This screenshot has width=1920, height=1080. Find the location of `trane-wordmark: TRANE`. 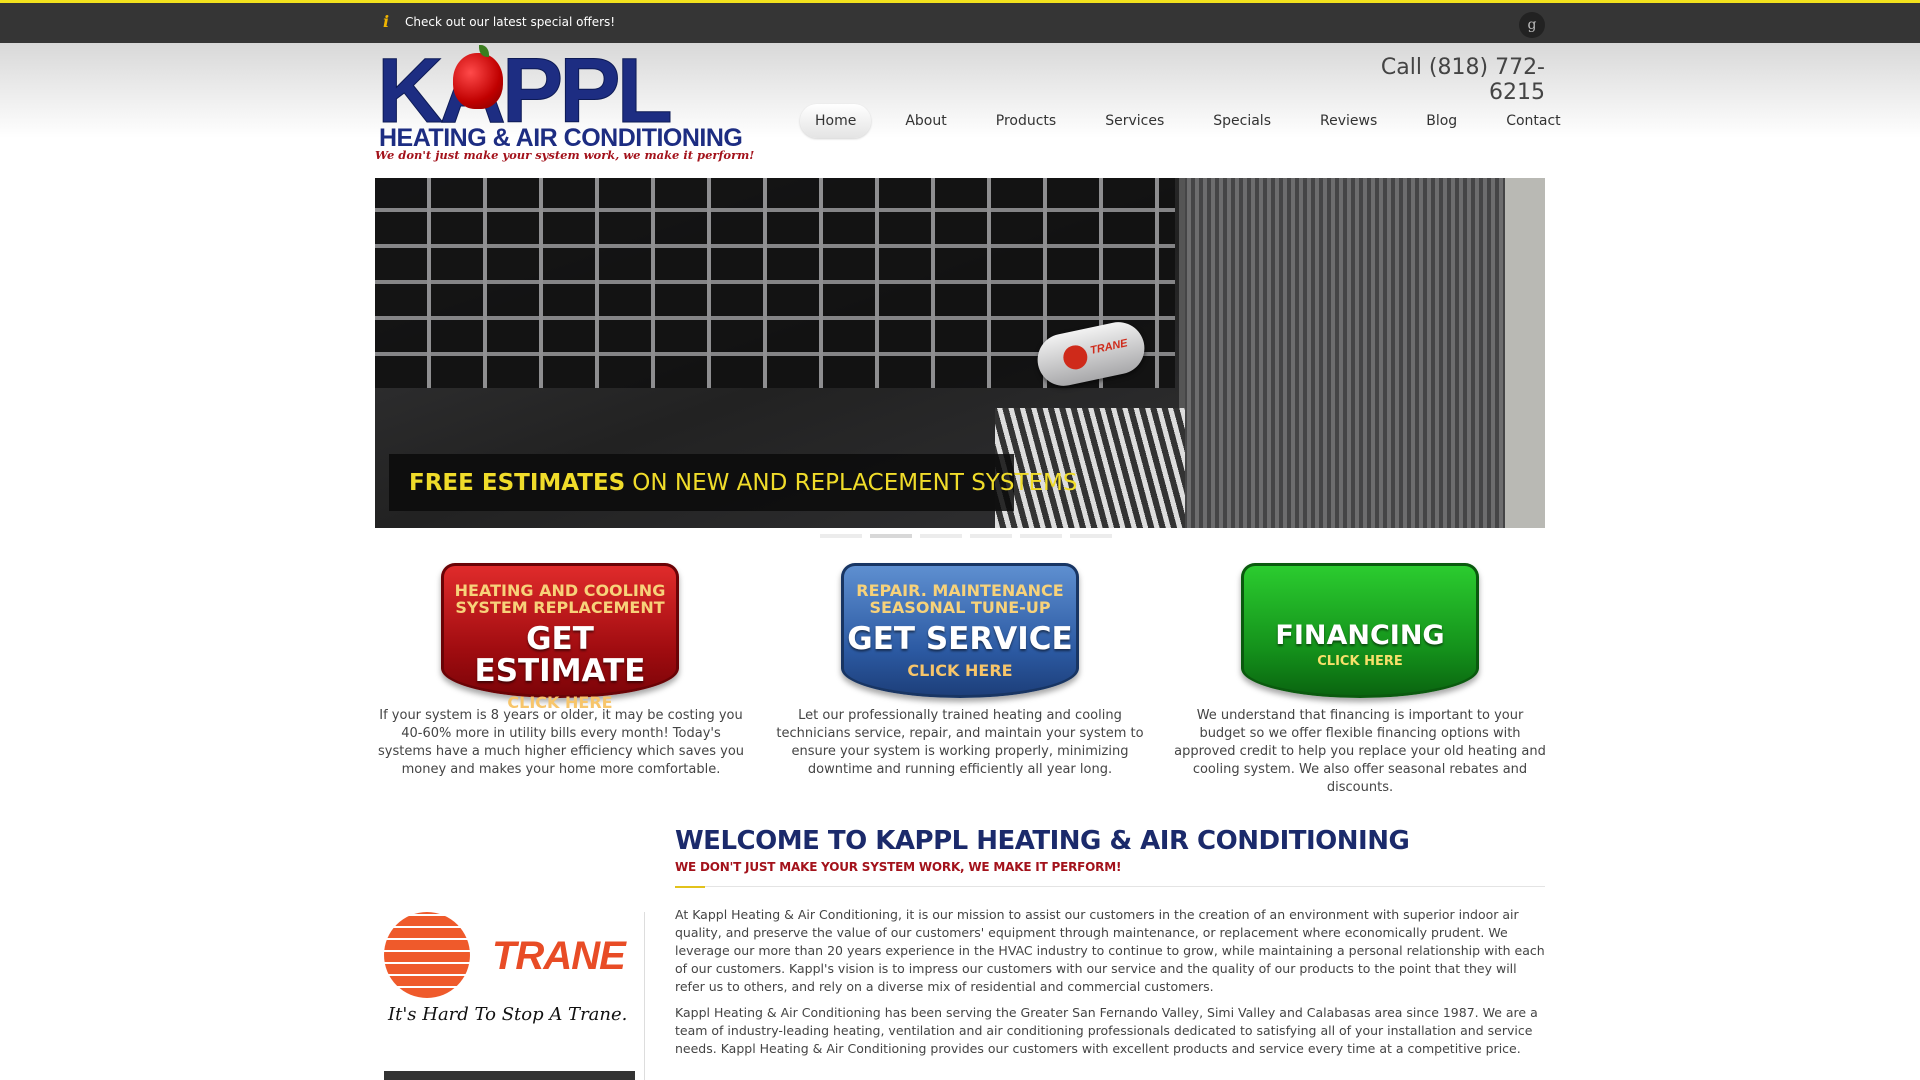

trane-wordmark: TRANE is located at coordinates (559, 956).